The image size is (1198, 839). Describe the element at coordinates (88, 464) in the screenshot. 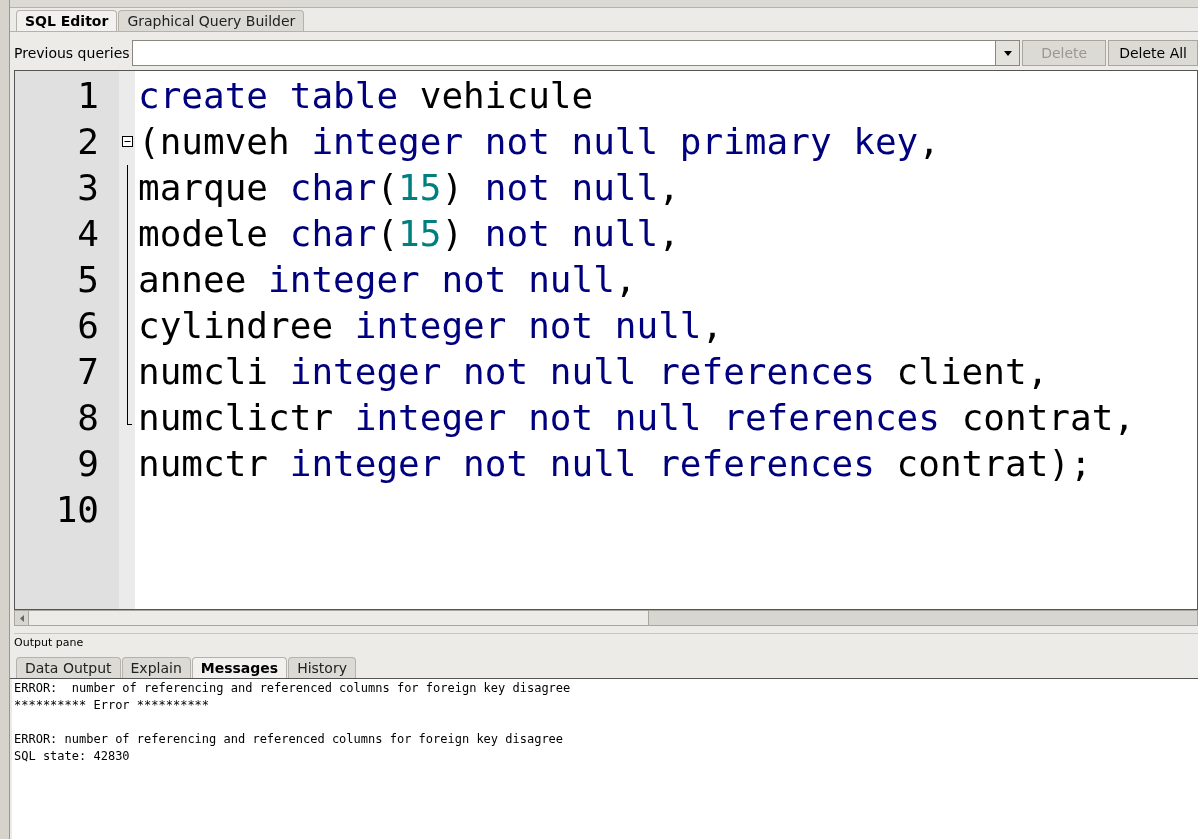

I see `line-number: 9` at that location.